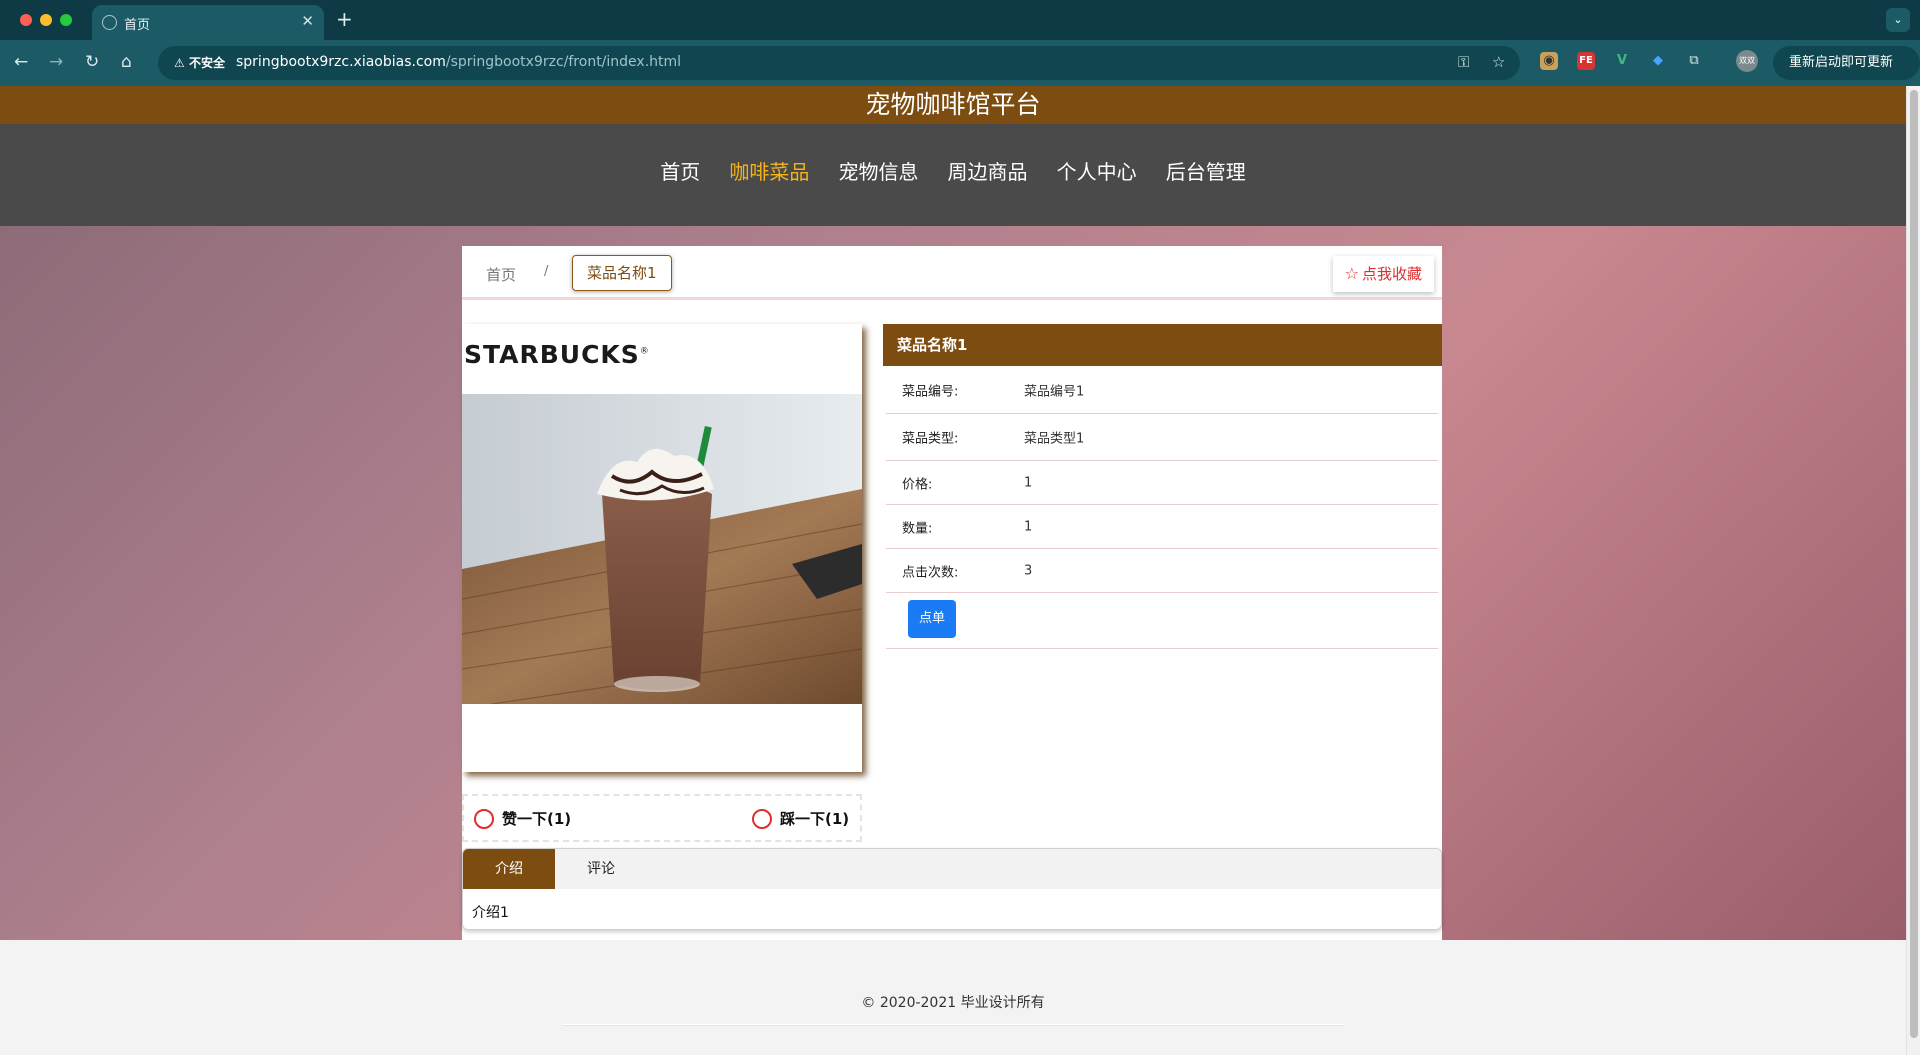 The width and height of the screenshot is (1920, 1055). What do you see at coordinates (26, 20) in the screenshot?
I see `window-close-button` at bounding box center [26, 20].